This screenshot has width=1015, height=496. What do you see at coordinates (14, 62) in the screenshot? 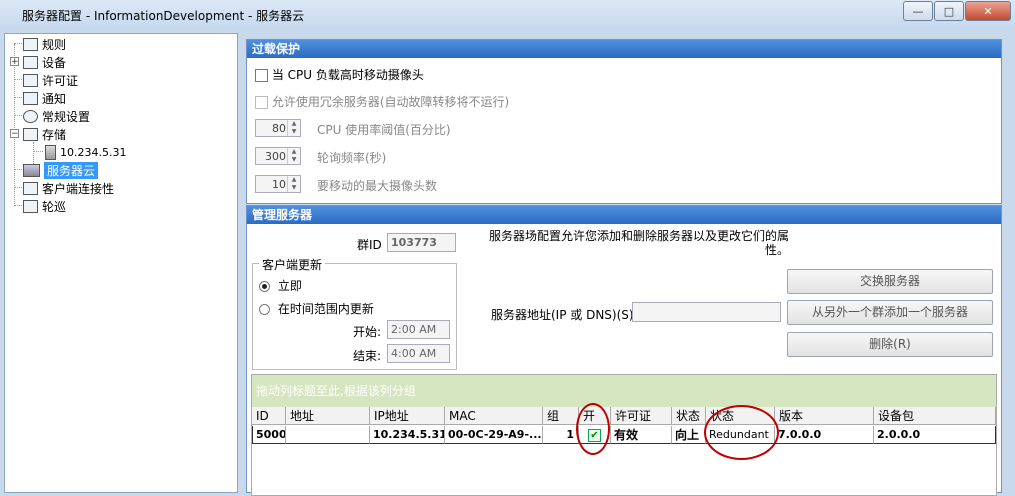
I see `expand-devices-icon: +` at bounding box center [14, 62].